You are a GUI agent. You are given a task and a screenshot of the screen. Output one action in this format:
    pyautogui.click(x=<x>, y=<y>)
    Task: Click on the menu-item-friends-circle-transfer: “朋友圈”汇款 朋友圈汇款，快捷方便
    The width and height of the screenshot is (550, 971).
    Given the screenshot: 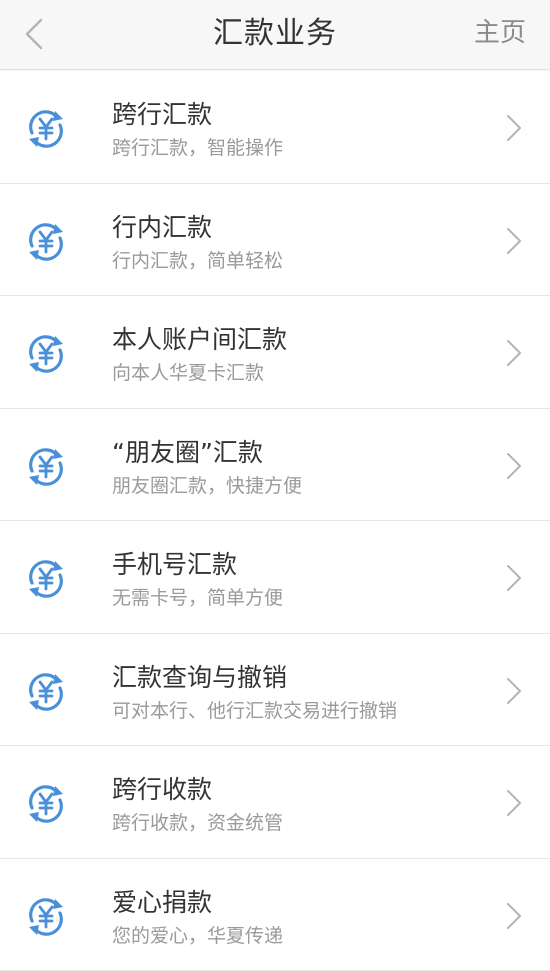 What is the action you would take?
    pyautogui.click(x=275, y=465)
    